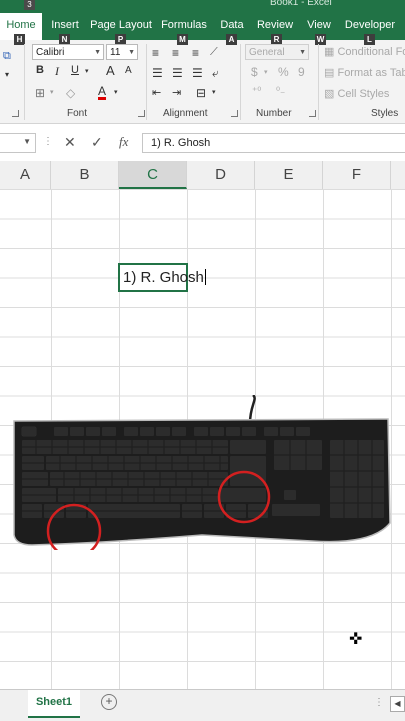 The image size is (405, 721). Describe the element at coordinates (202, 705) in the screenshot. I see `sheet-tab-bar: Sheet1 + ⋮ ◀` at that location.